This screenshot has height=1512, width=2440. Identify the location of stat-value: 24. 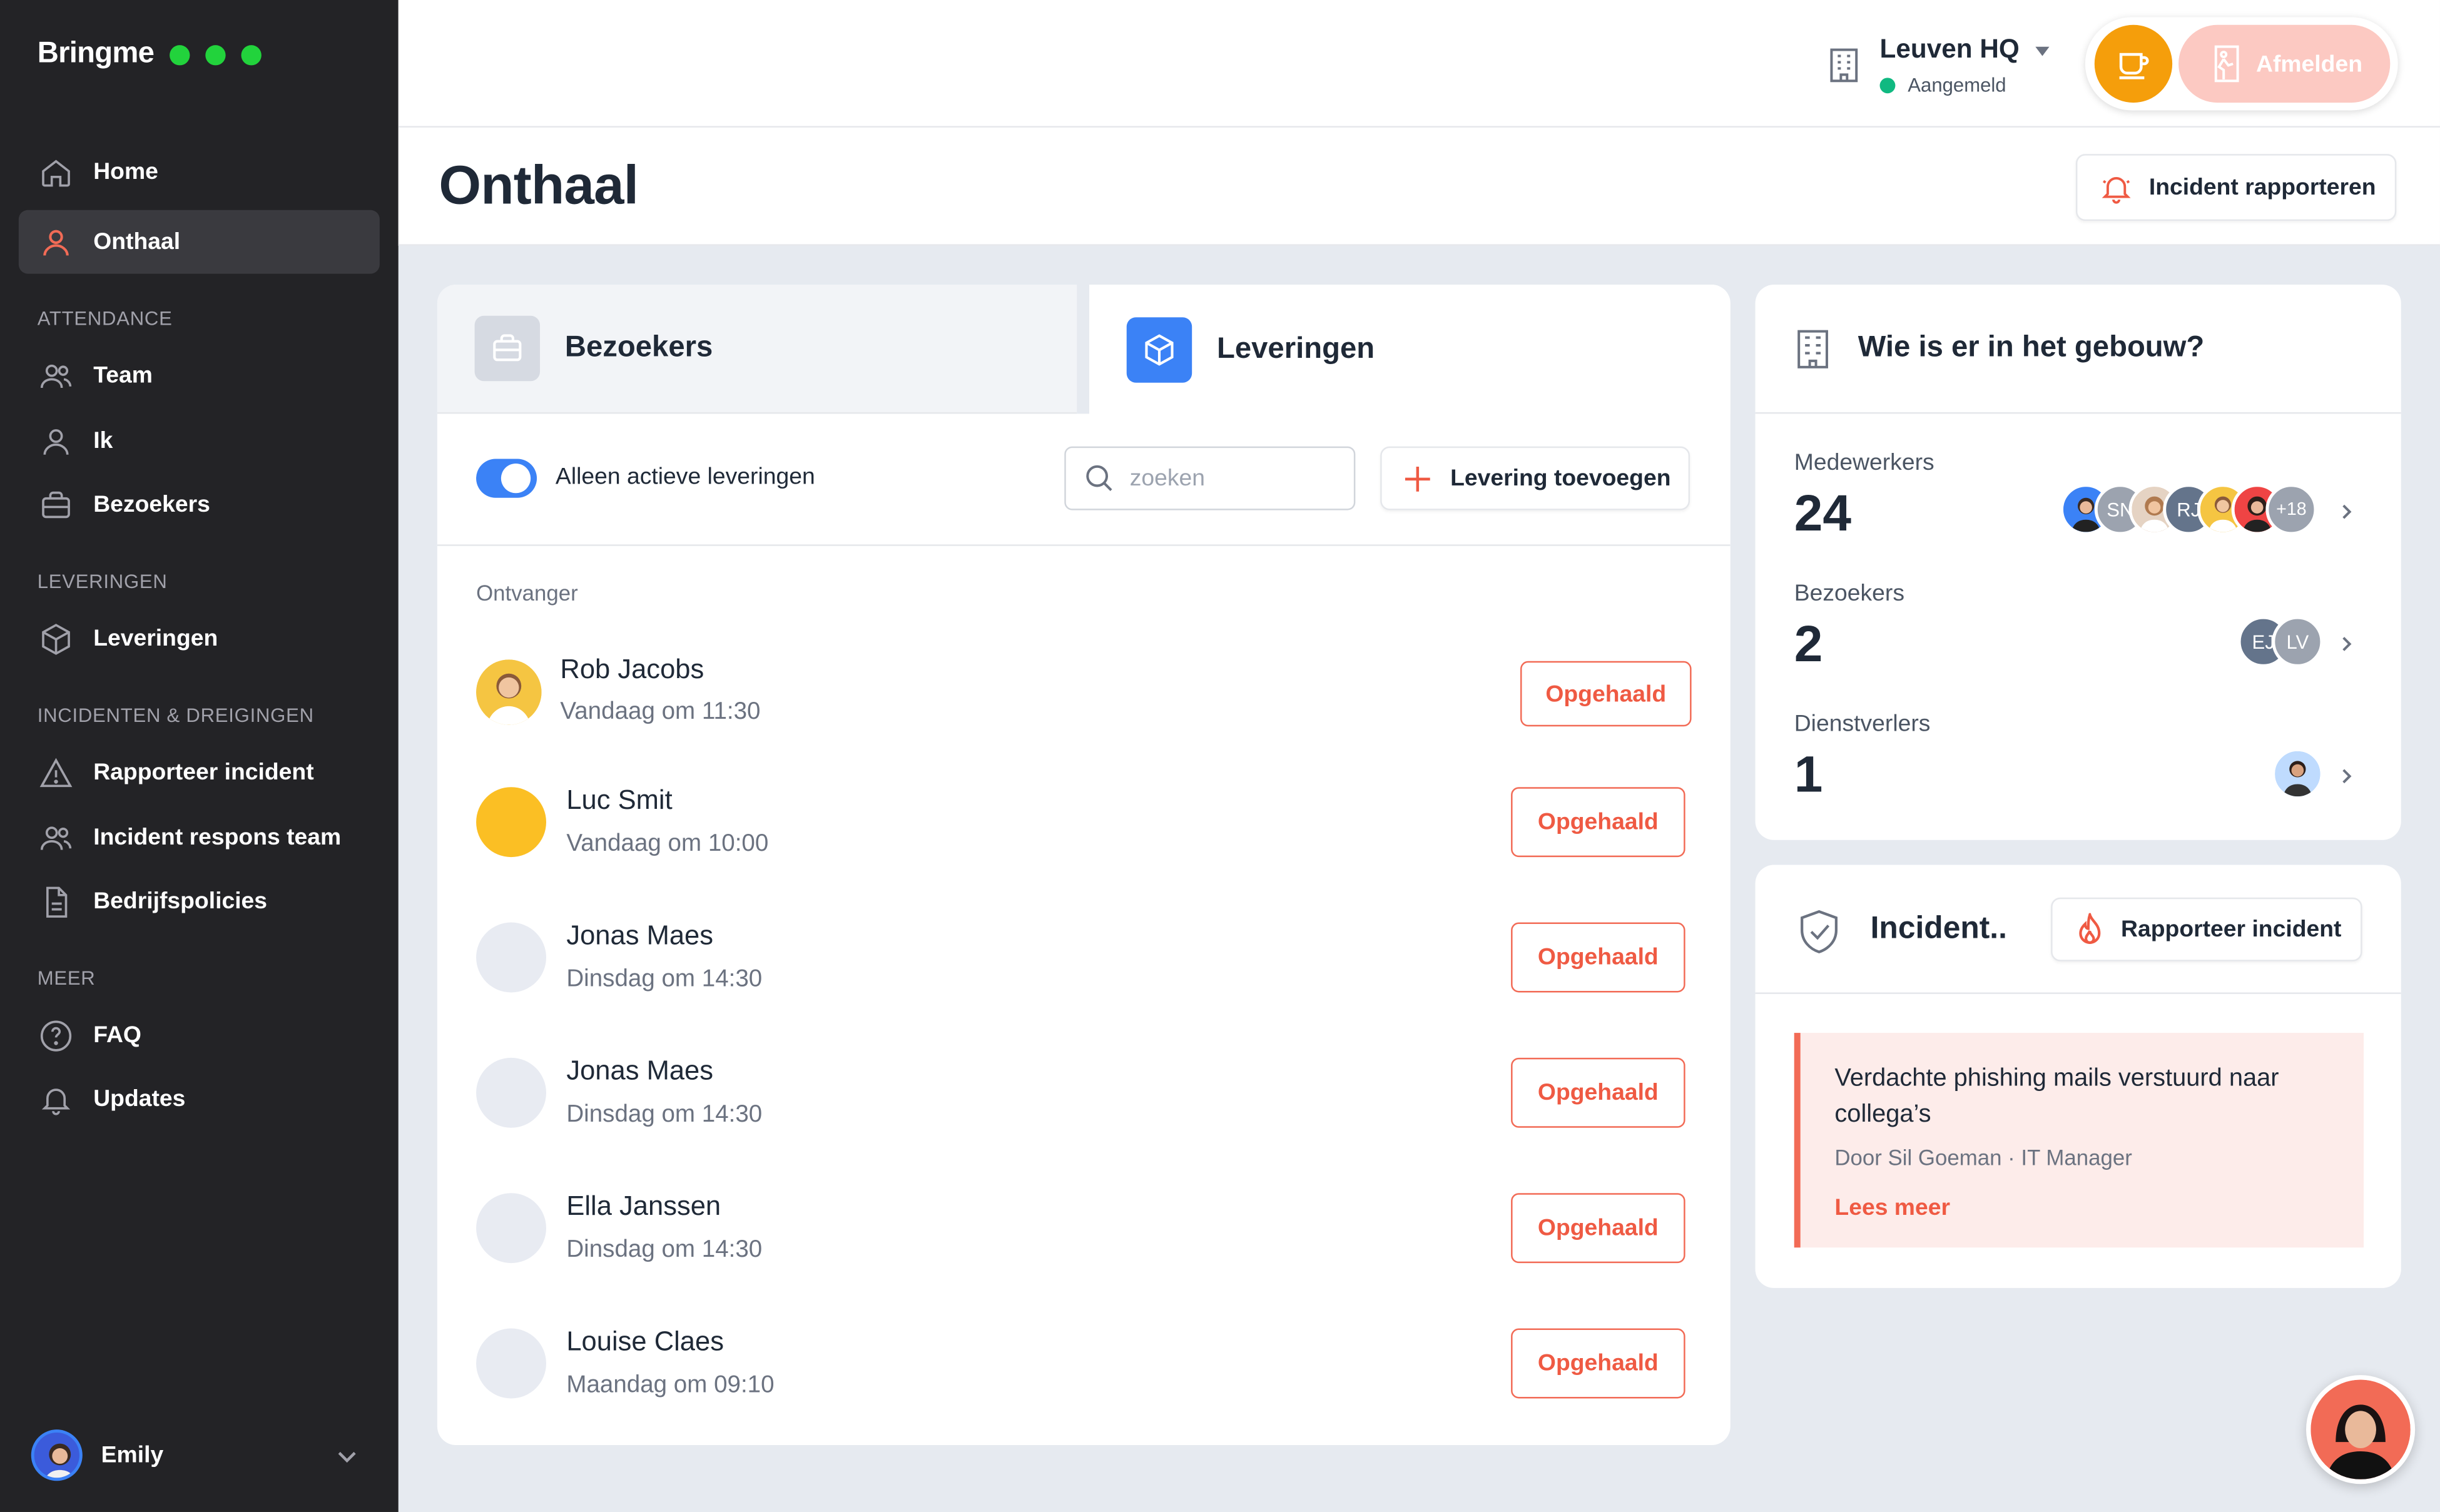
(1823, 513).